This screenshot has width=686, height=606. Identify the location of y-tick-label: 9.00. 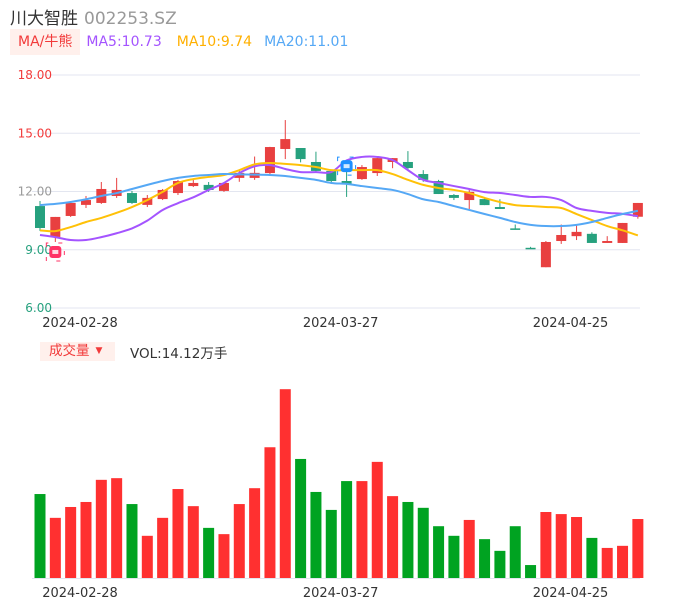
(38, 250).